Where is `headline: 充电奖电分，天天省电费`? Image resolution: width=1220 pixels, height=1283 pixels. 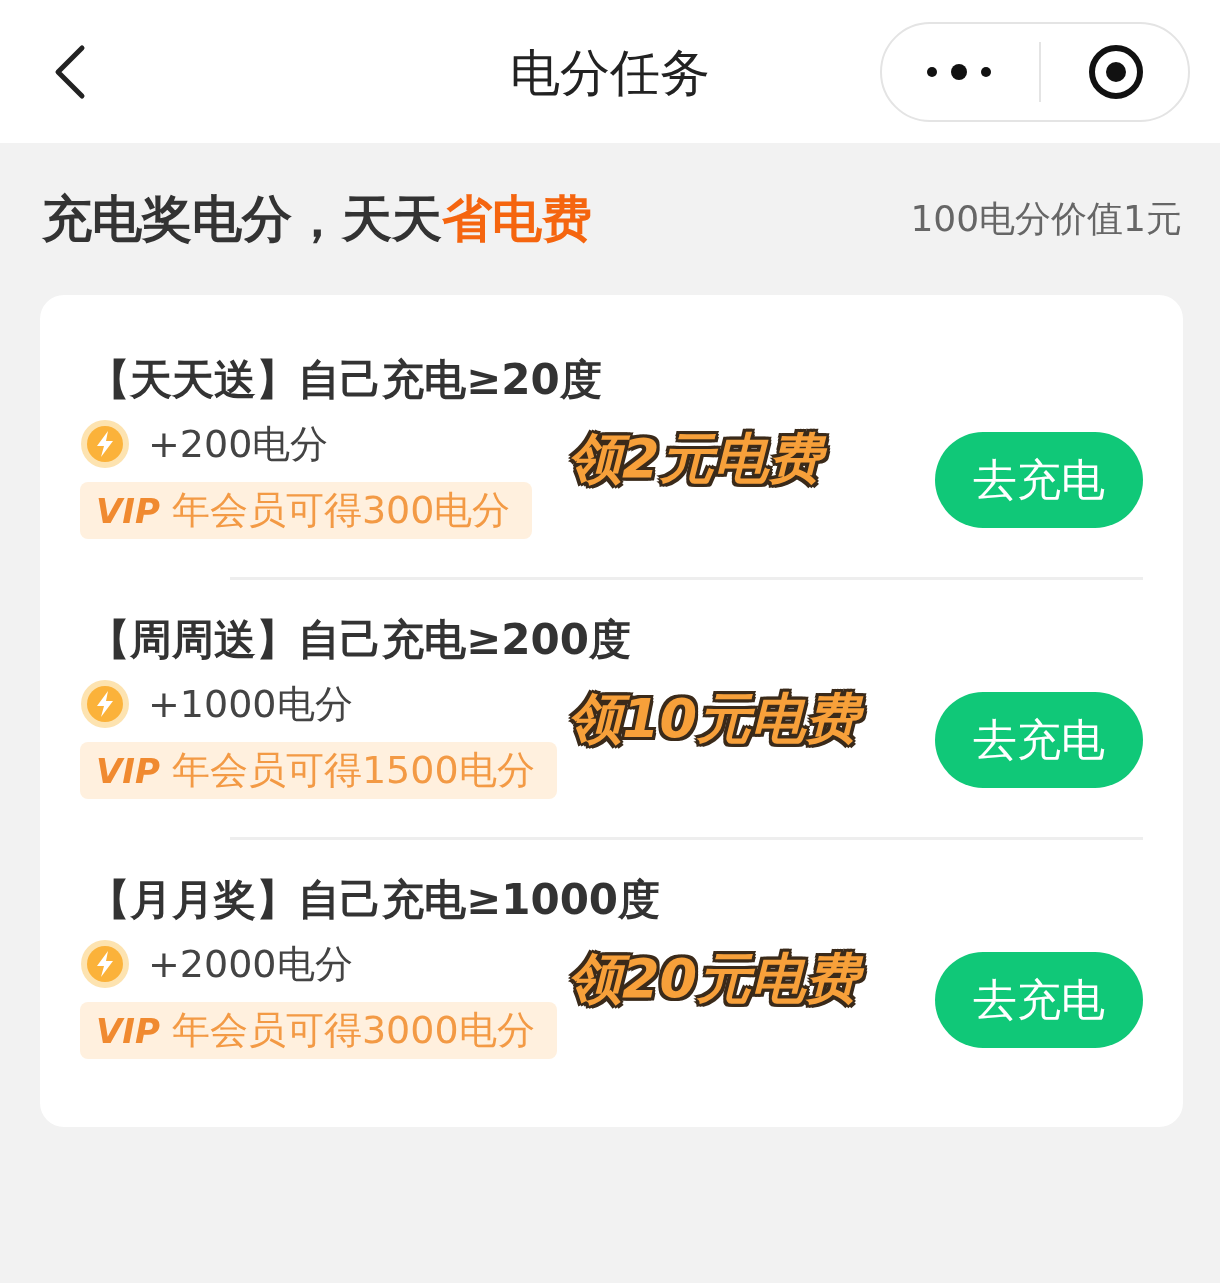
headline: 充电奖电分，天天省电费 is located at coordinates (317, 219).